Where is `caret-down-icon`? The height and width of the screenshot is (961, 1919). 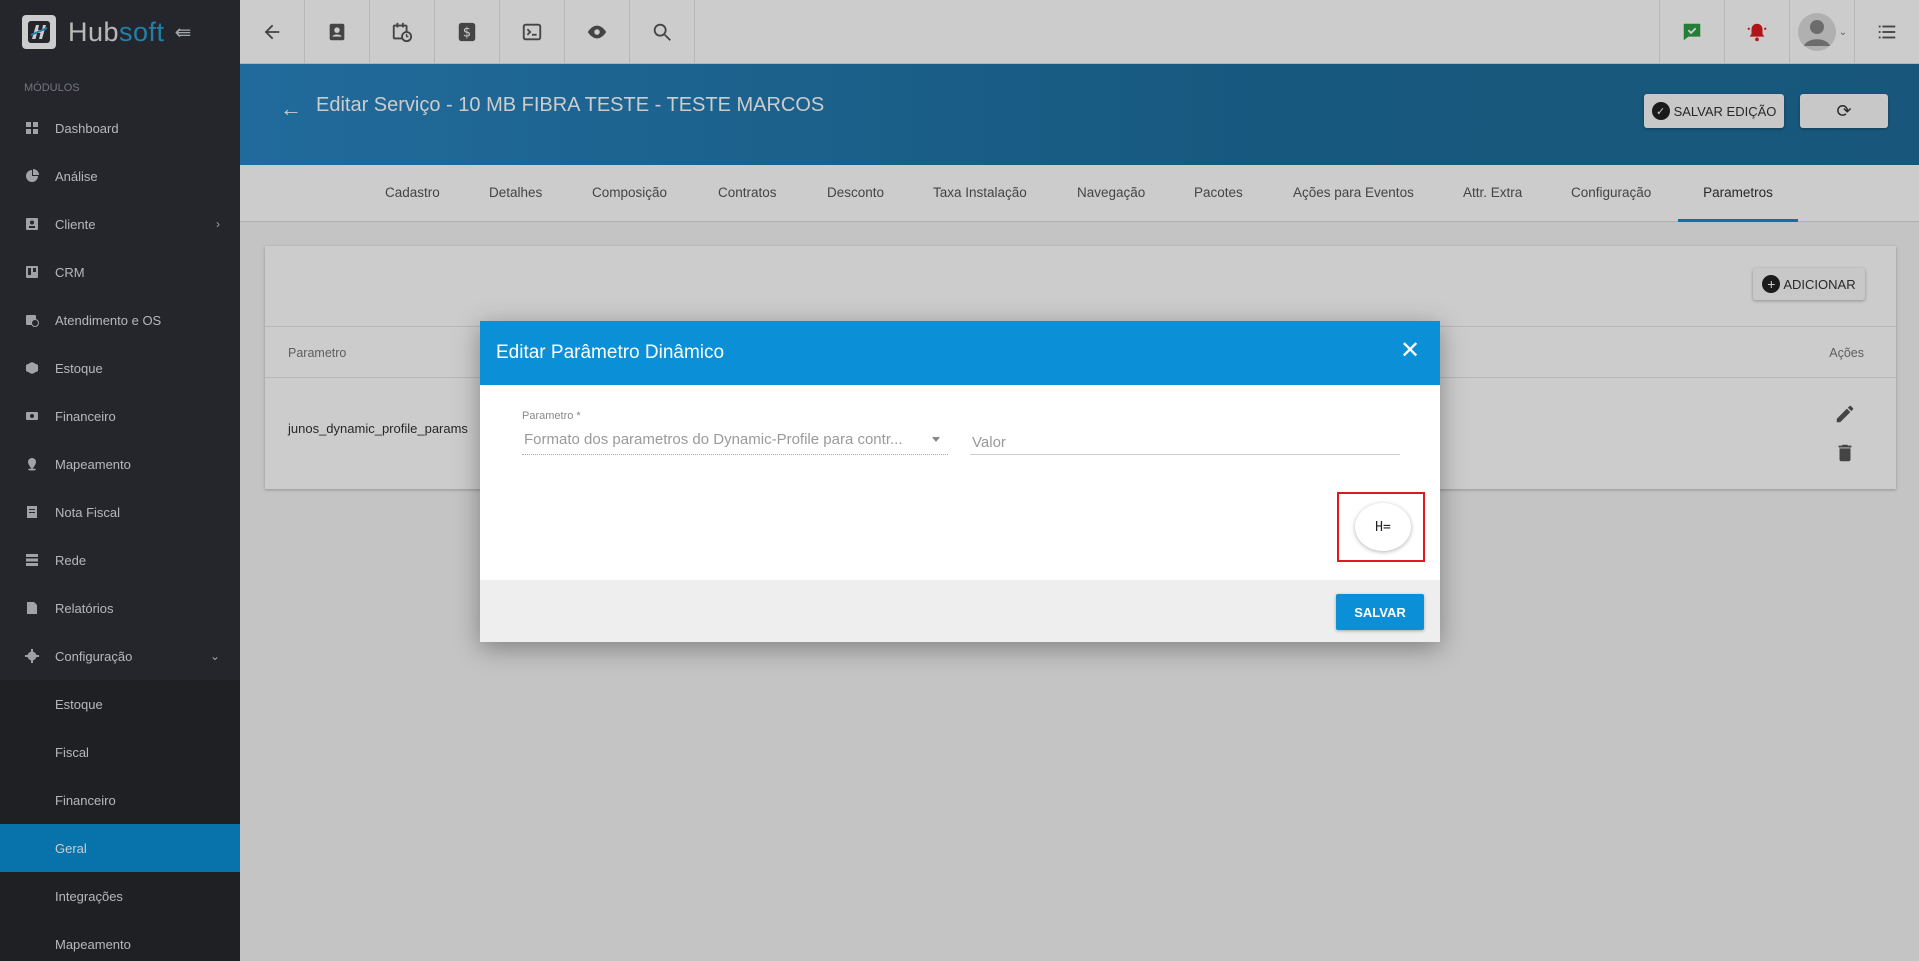
caret-down-icon is located at coordinates (936, 439).